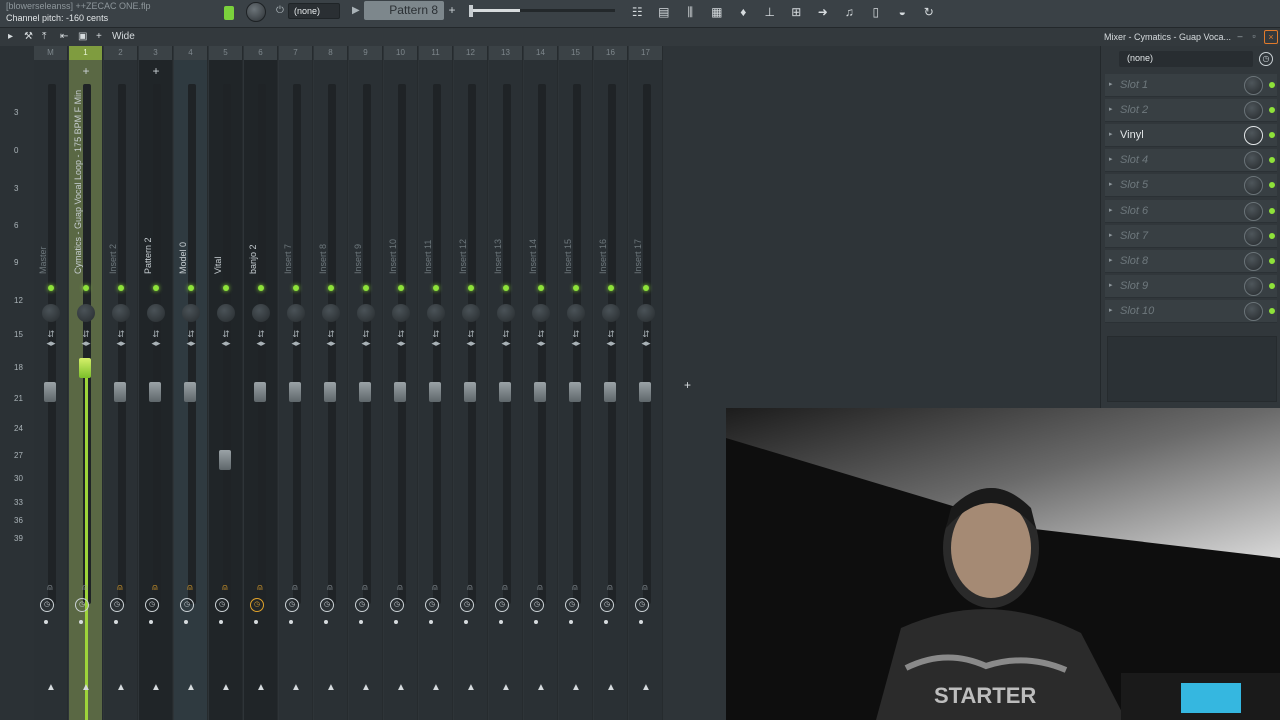 Image resolution: width=1280 pixels, height=720 pixels. I want to click on strip-name: Insert 9, so click(358, 174).